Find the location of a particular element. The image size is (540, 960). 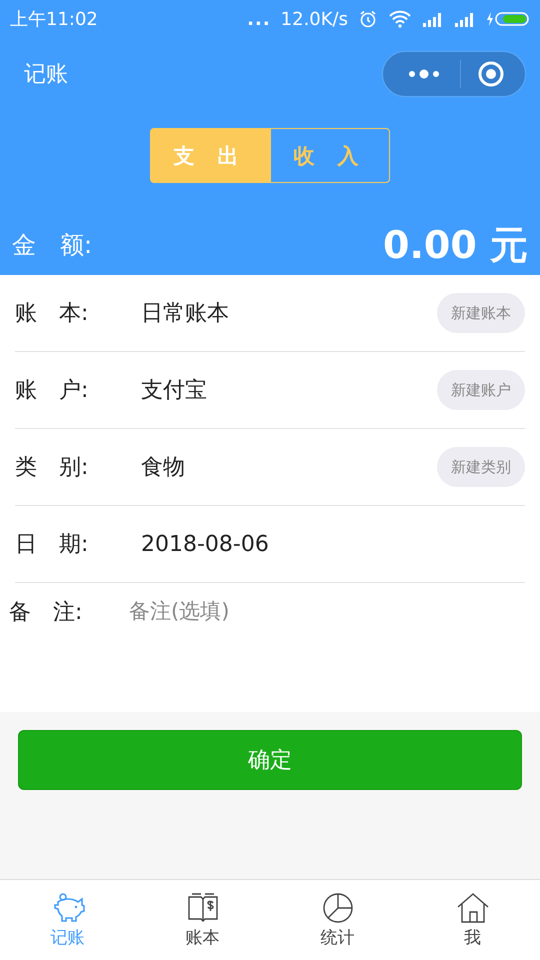

field-label: 备 注: is located at coordinates (46, 613).